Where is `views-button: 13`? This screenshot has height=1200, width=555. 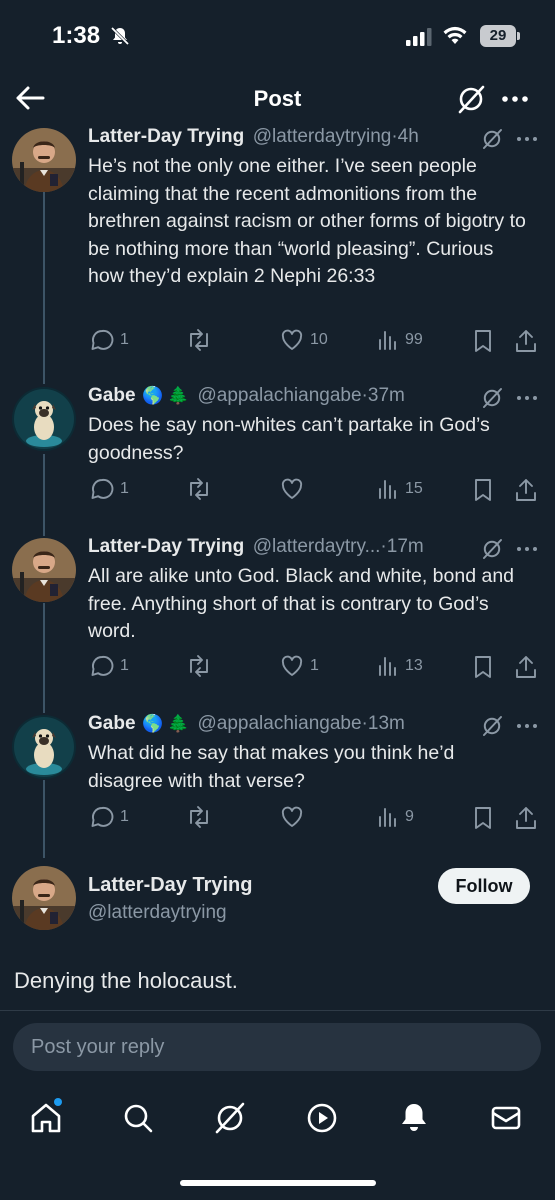
views-button: 13 is located at coordinates (400, 666).